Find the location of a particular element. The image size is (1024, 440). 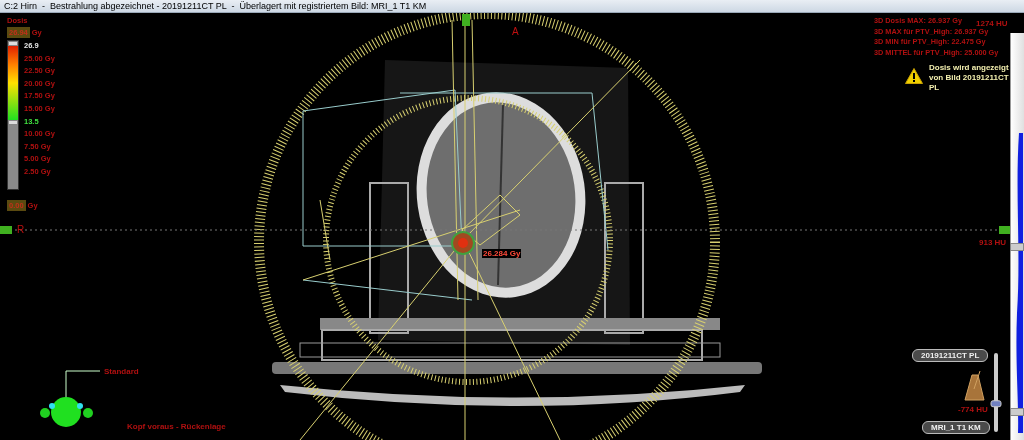

image-select-button: MRI_1 T1 KM is located at coordinates (956, 427).